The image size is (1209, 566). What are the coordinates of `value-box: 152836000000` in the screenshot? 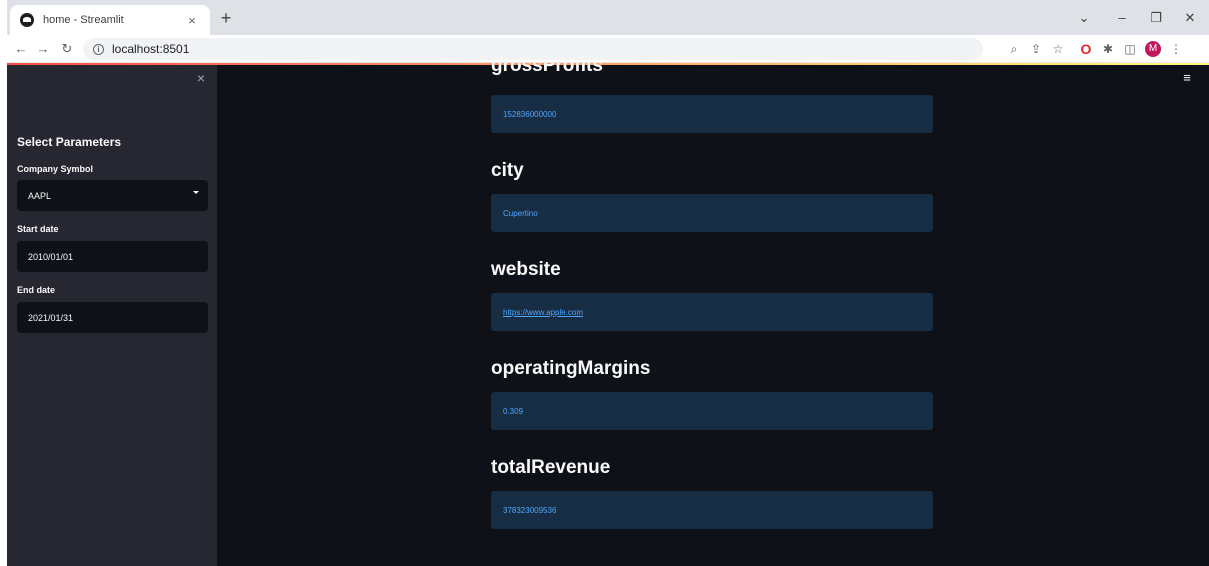 It's located at (712, 114).